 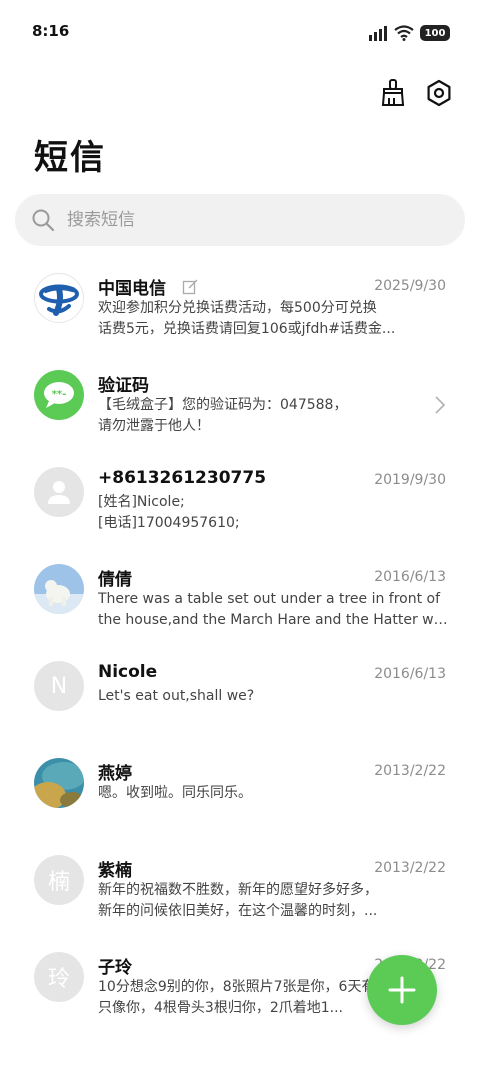 What do you see at coordinates (378, 33) in the screenshot?
I see `signal-icon` at bounding box center [378, 33].